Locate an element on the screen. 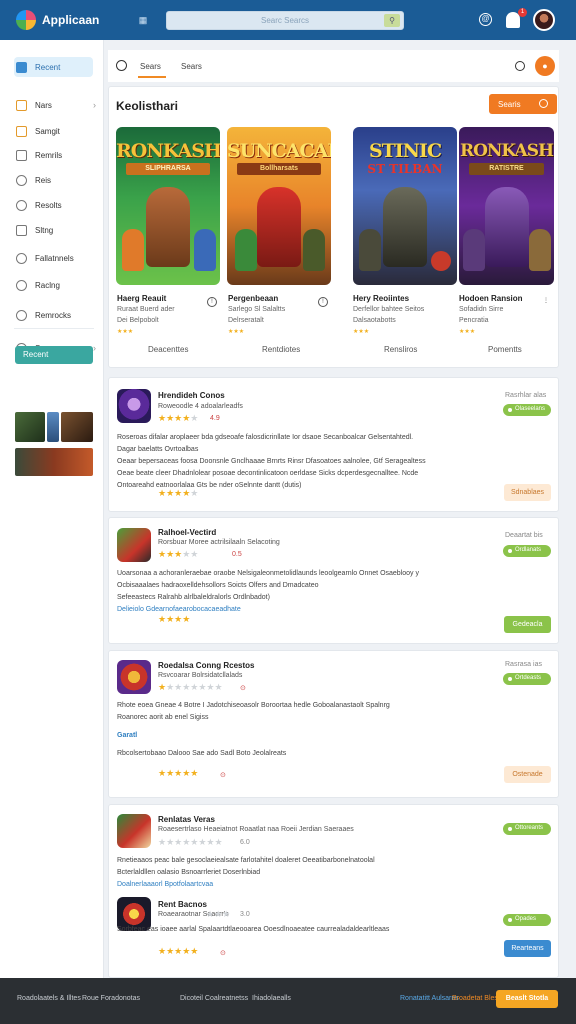 This screenshot has height=1024, width=576. game-card-link: Rentdiotes is located at coordinates (281, 349).